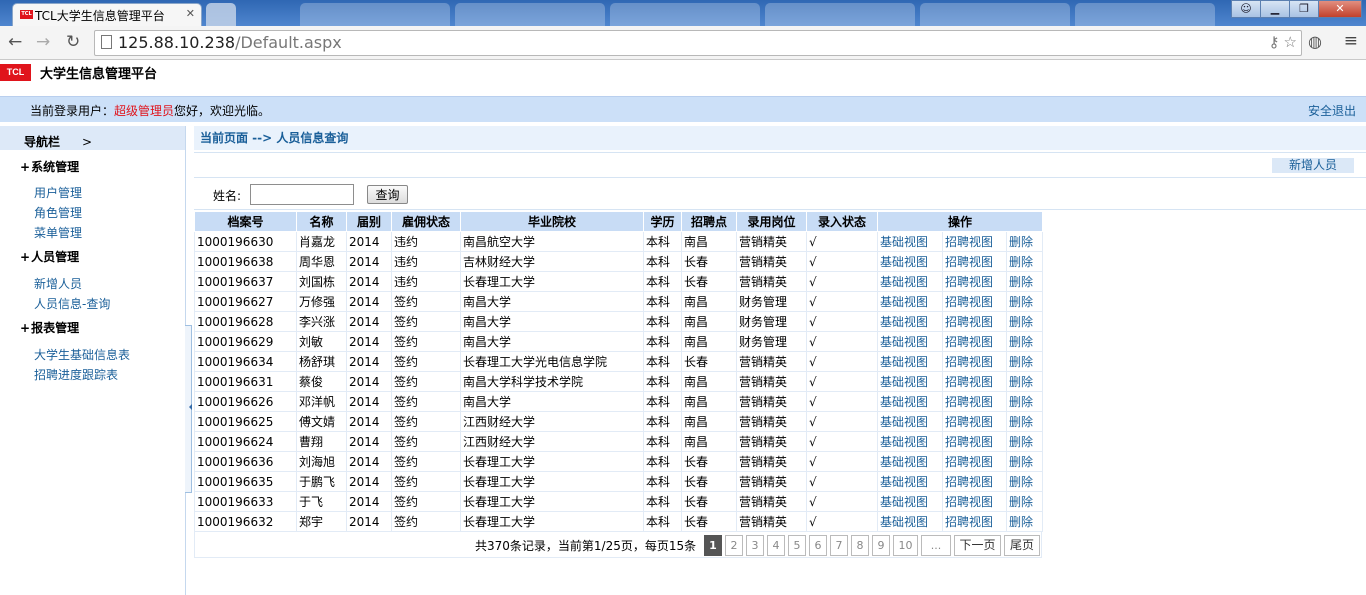  Describe the element at coordinates (58, 212) in the screenshot. I see `sidebar-item-role-manage: 角色管理` at that location.